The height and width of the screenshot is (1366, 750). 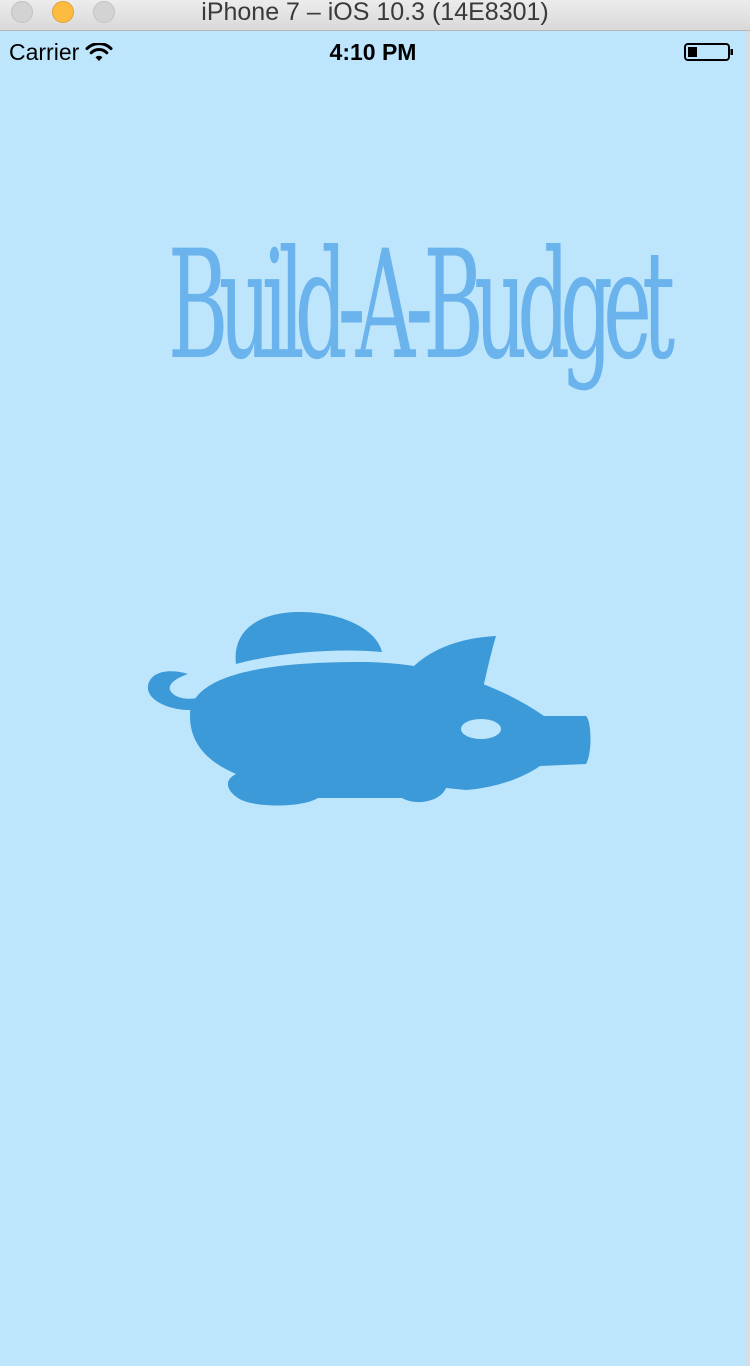 I want to click on simulator-frame-edge, so click(x=748, y=698).